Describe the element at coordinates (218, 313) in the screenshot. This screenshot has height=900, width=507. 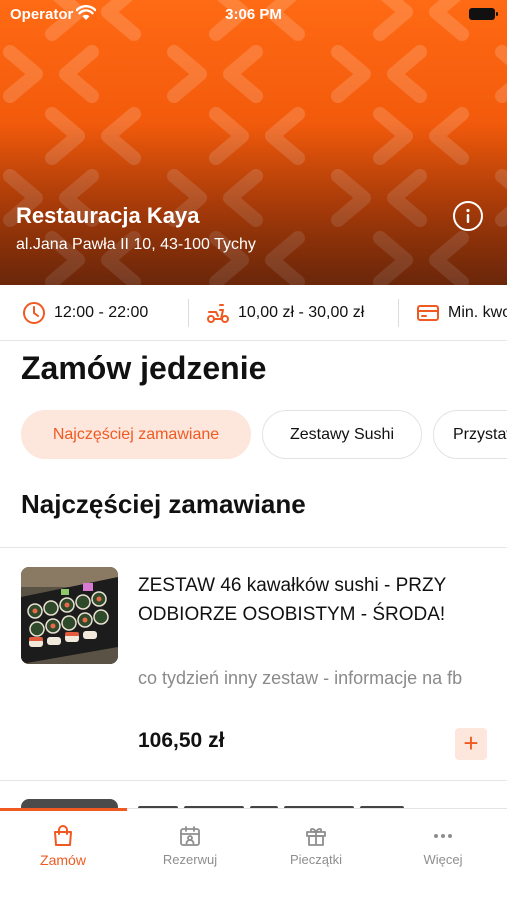
I see `scooter-icon` at that location.